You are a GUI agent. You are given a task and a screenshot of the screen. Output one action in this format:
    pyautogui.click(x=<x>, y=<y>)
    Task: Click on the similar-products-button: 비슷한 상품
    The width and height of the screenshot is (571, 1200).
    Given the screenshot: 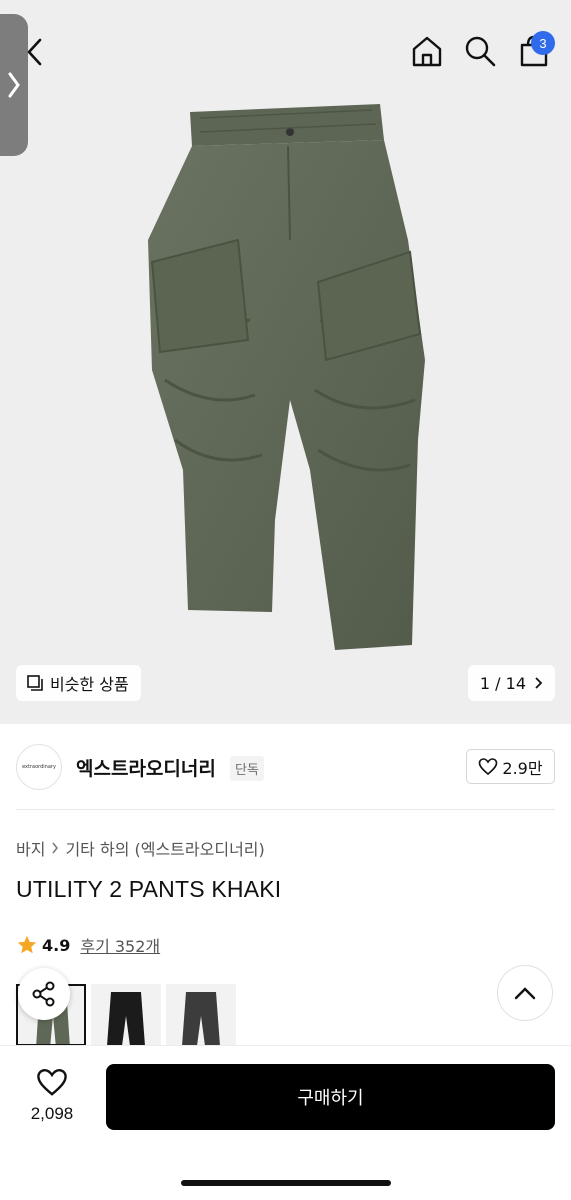 What is the action you would take?
    pyautogui.click(x=78, y=683)
    